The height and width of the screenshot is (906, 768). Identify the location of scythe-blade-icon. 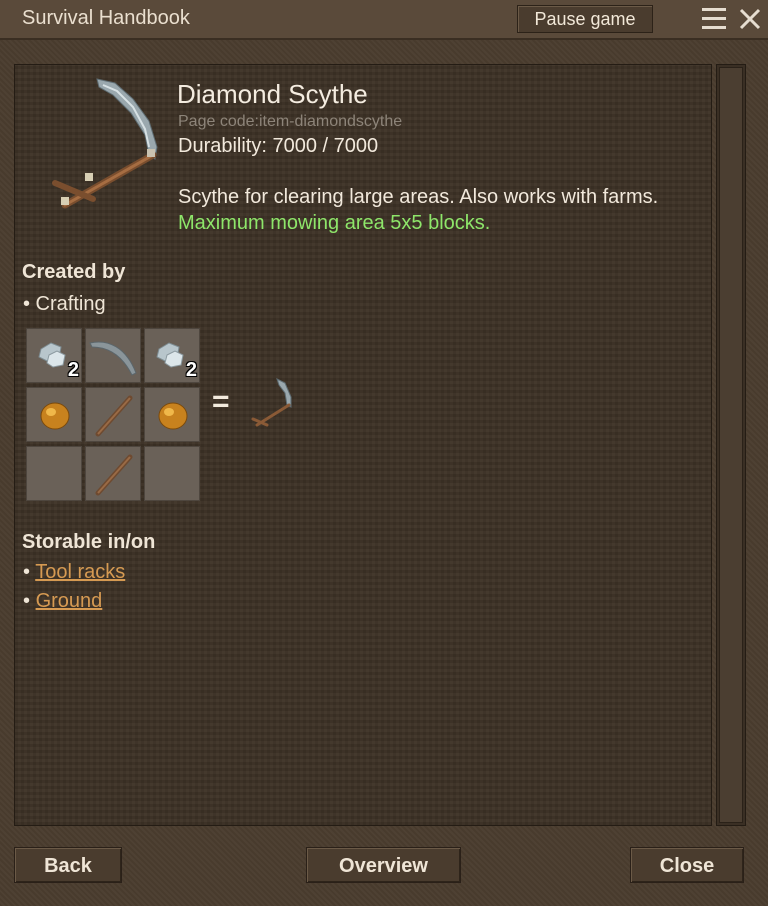
(113, 358).